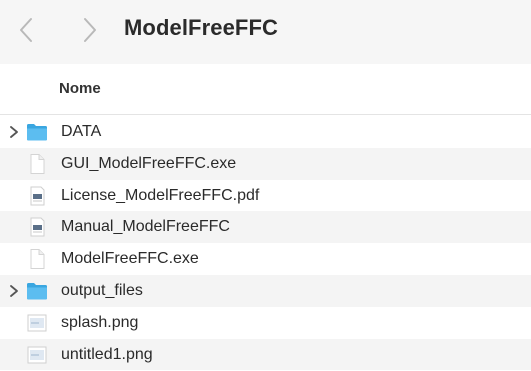  Describe the element at coordinates (149, 163) in the screenshot. I see `file-name: GUI_ModelFreeFFC.exe` at that location.